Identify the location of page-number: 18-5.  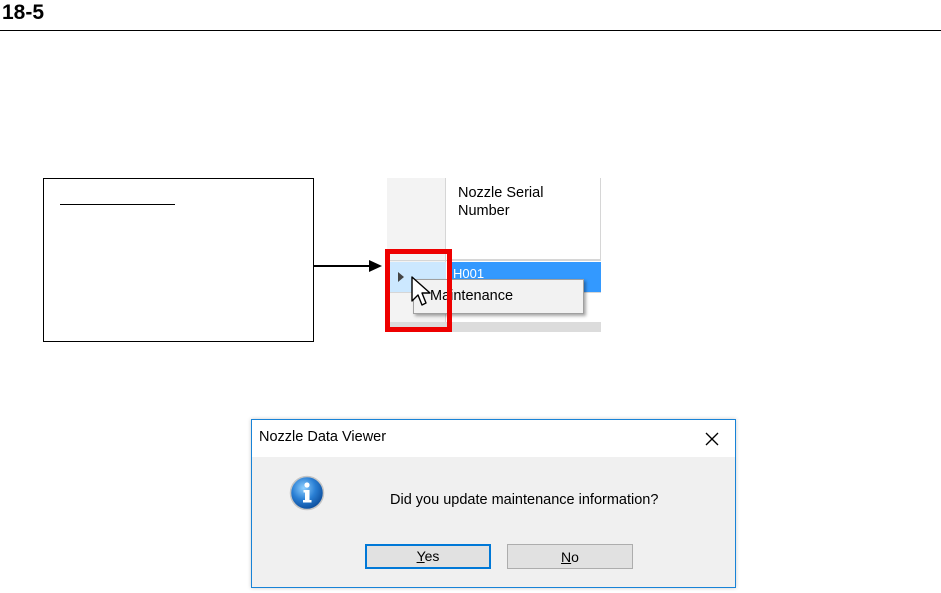
(23, 12).